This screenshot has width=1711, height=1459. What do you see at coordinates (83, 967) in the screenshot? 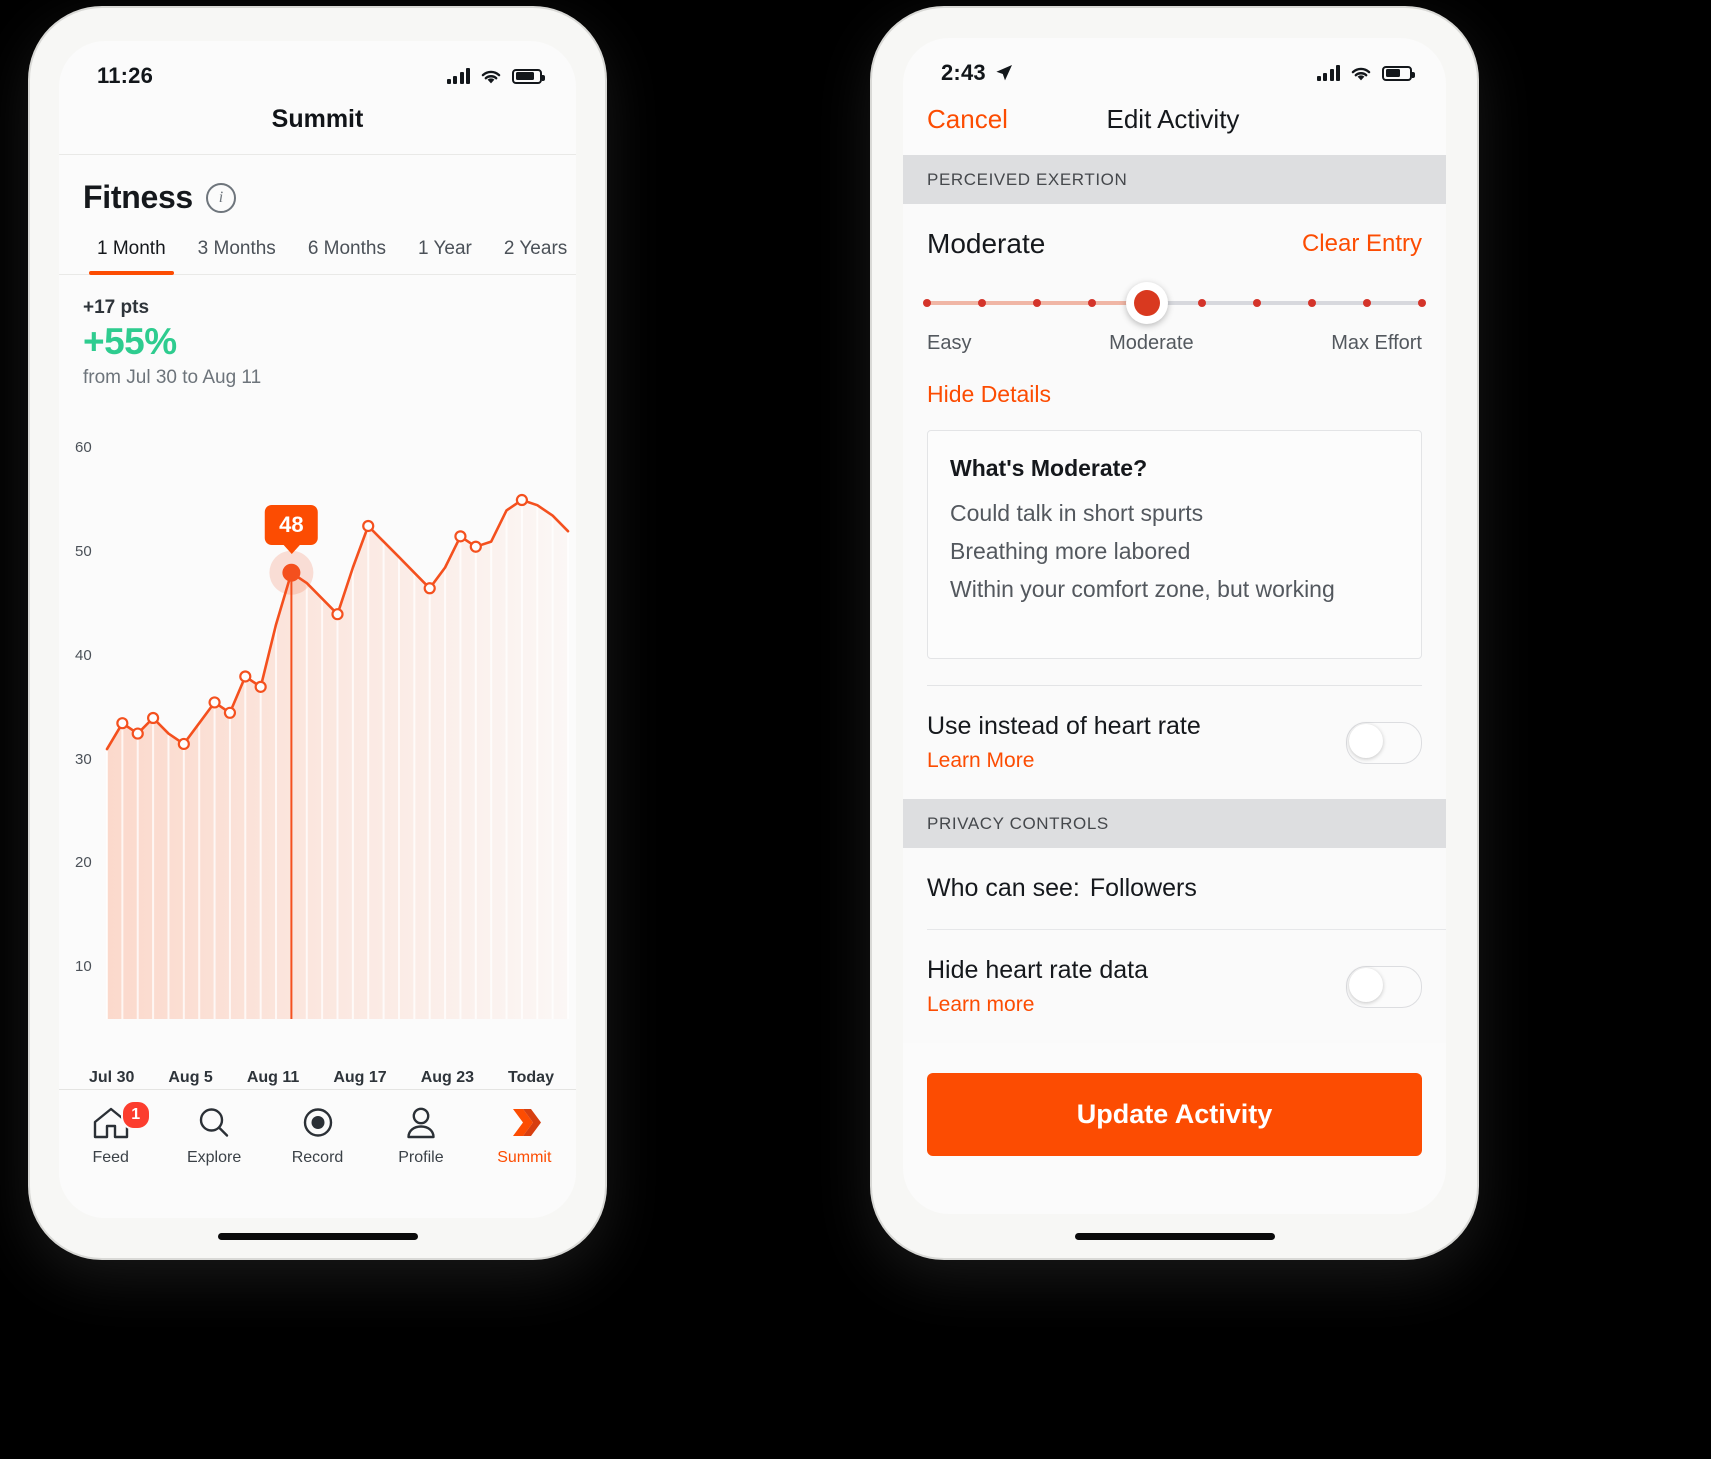
I see `chart-y-tick: 10` at bounding box center [83, 967].